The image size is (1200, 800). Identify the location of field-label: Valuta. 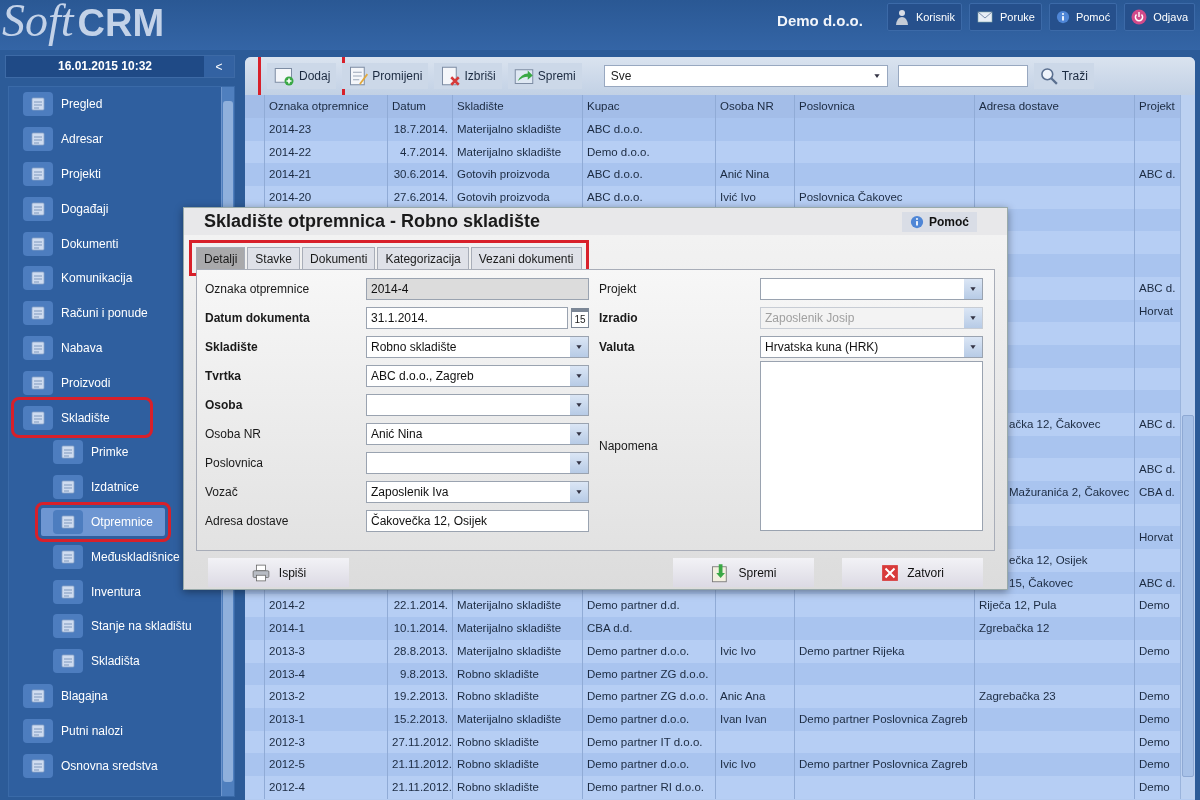
(617, 346).